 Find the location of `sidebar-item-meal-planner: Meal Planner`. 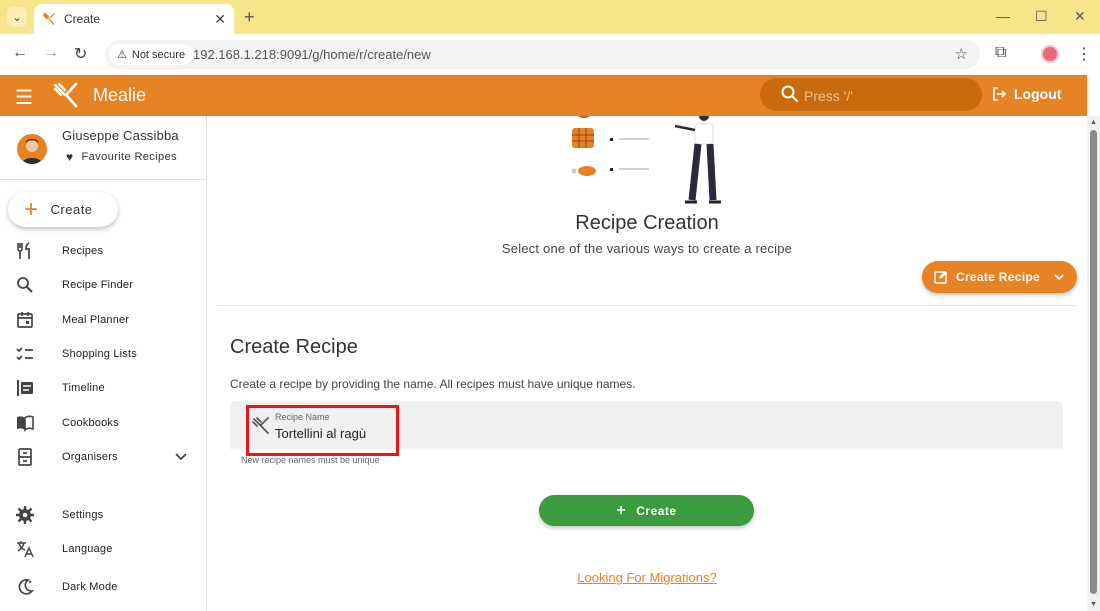

sidebar-item-meal-planner: Meal Planner is located at coordinates (103, 320).